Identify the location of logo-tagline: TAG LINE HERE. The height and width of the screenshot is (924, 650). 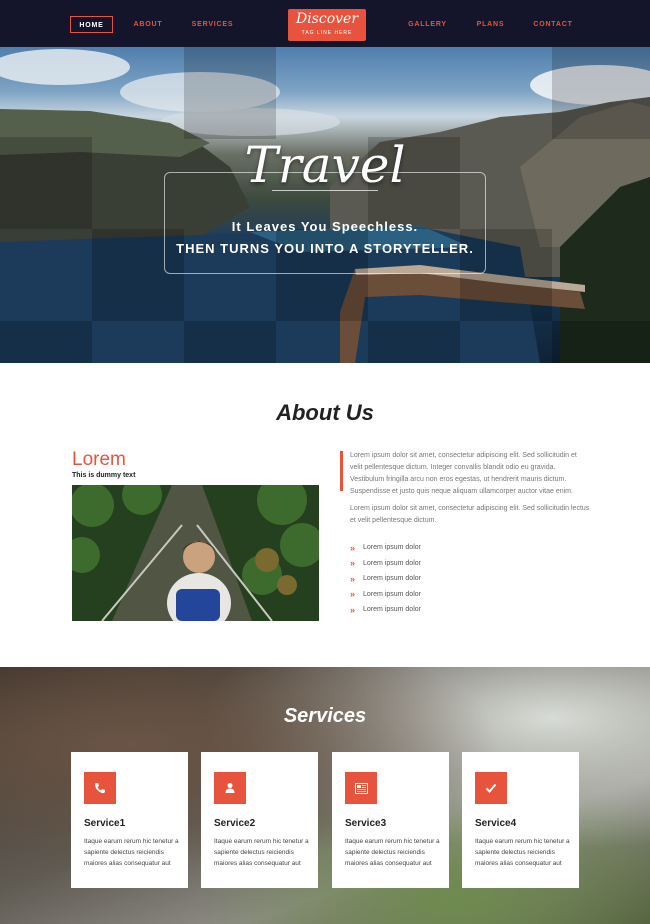
(327, 33).